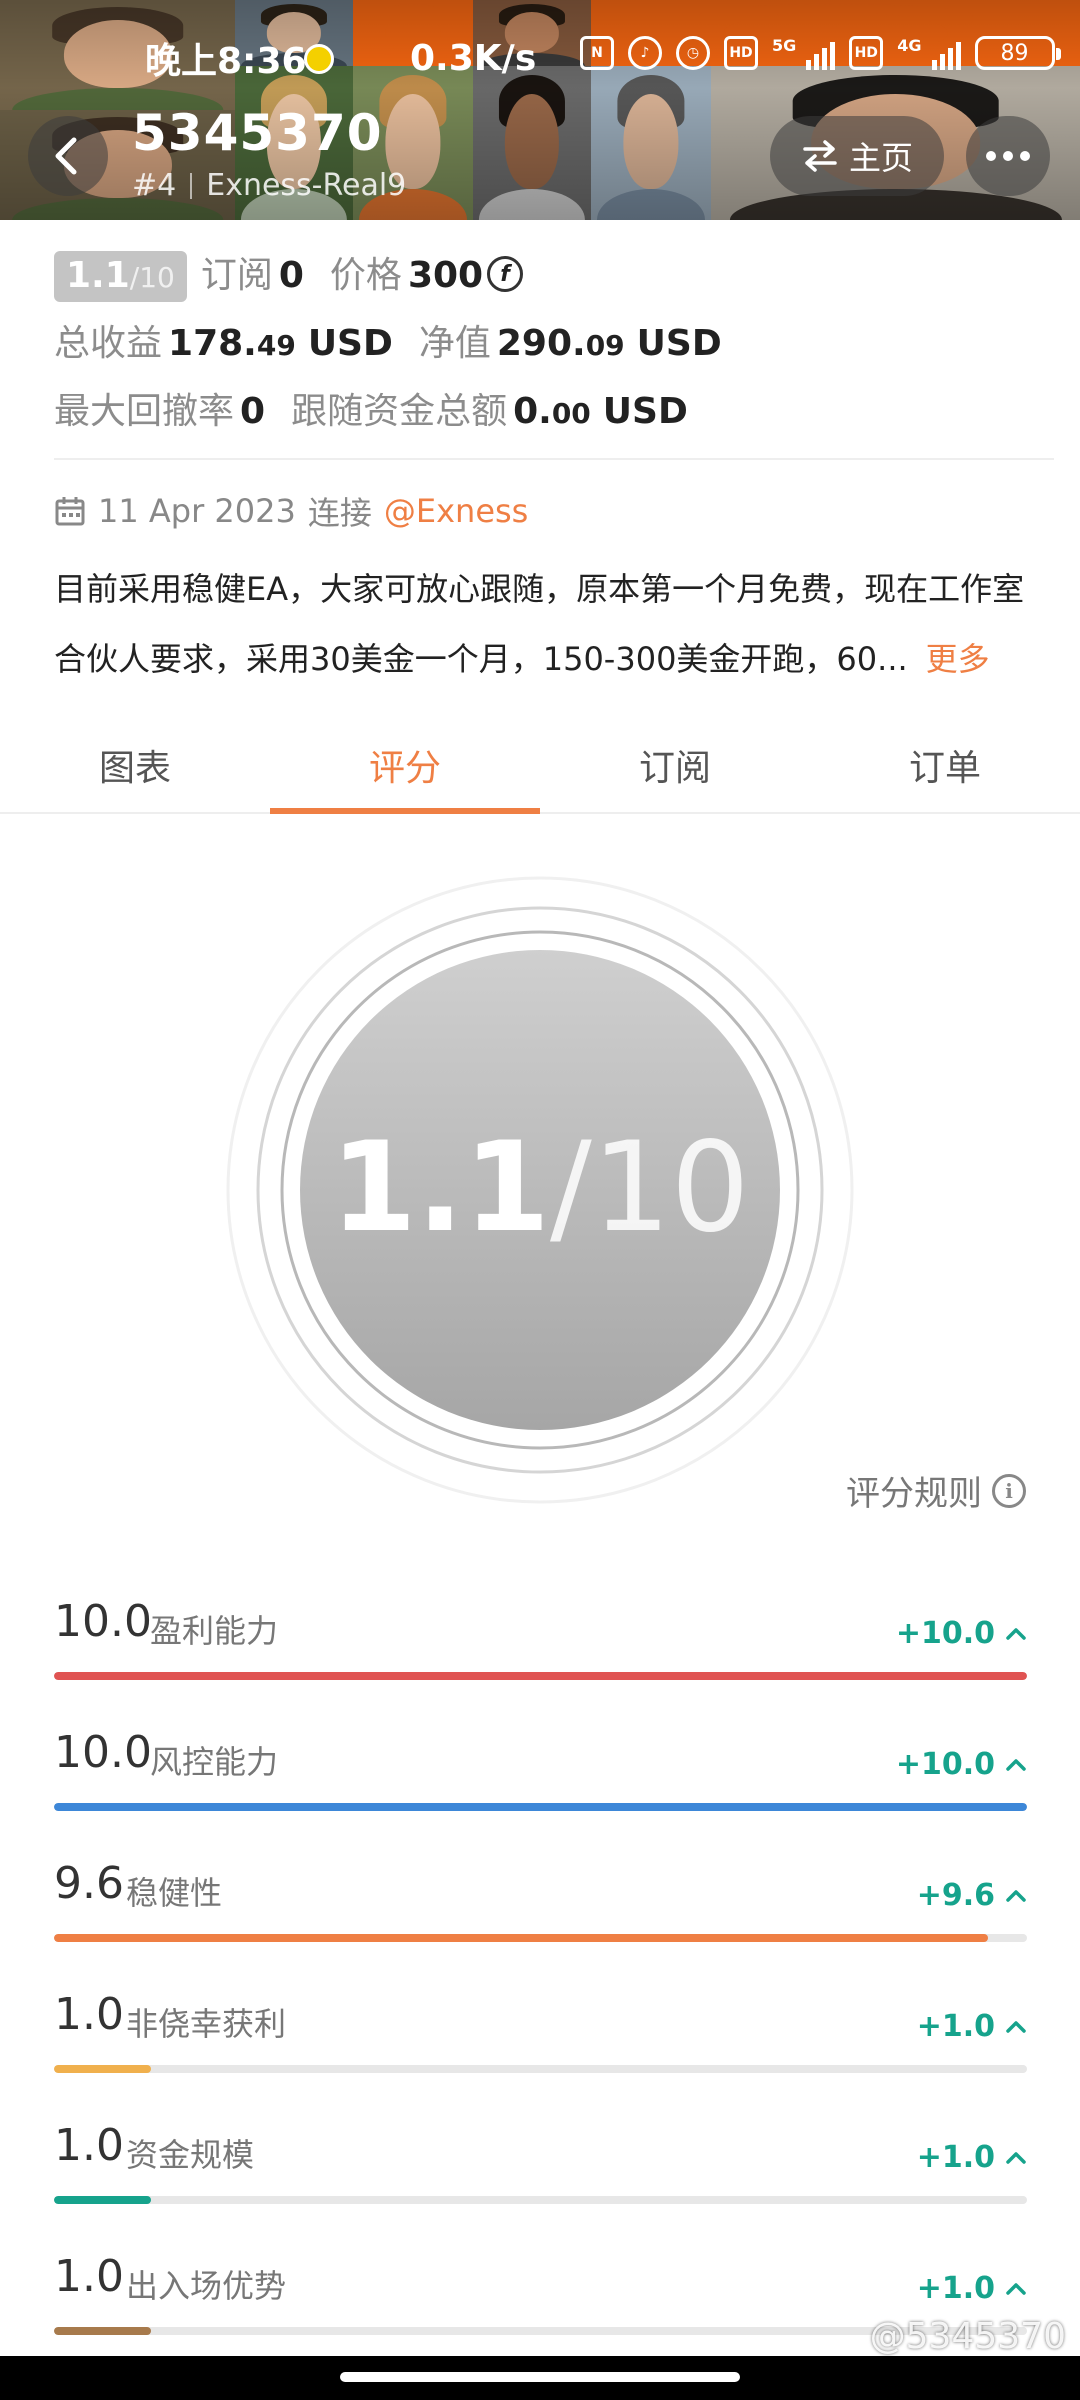 This screenshot has height=2400, width=1080. What do you see at coordinates (197, 511) in the screenshot?
I see `connect-date: 11 Apr 2023` at bounding box center [197, 511].